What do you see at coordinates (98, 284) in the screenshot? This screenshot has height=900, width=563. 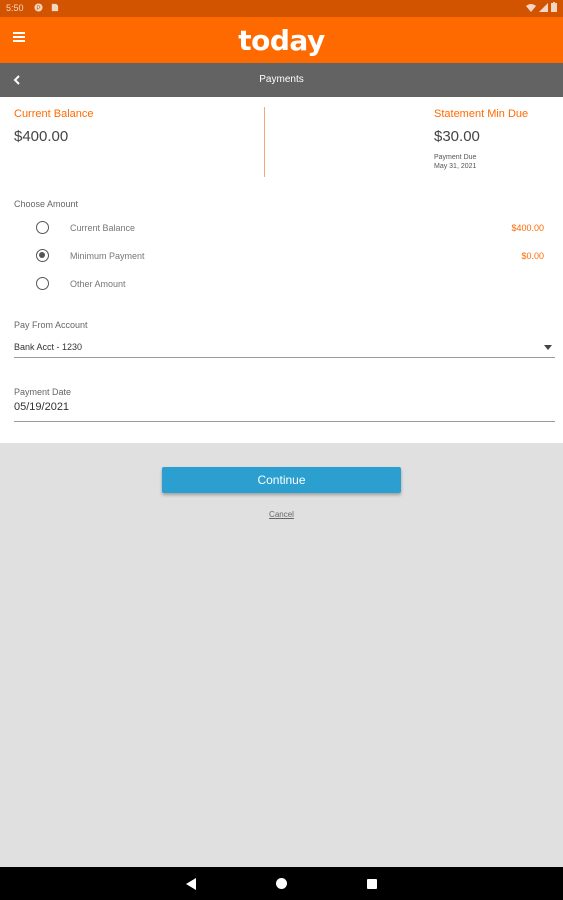 I see `option-other-amount-label: Other Amount` at bounding box center [98, 284].